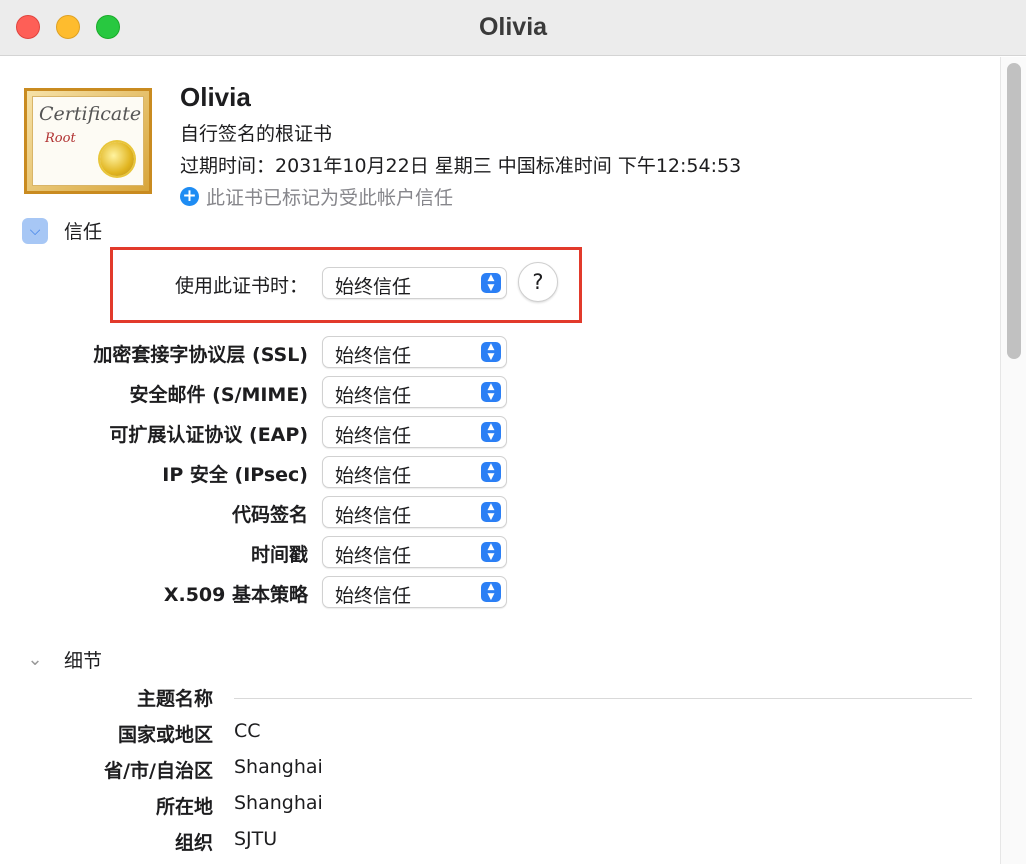 The height and width of the screenshot is (864, 1026). I want to click on trust-section-title: 信任, so click(83, 232).